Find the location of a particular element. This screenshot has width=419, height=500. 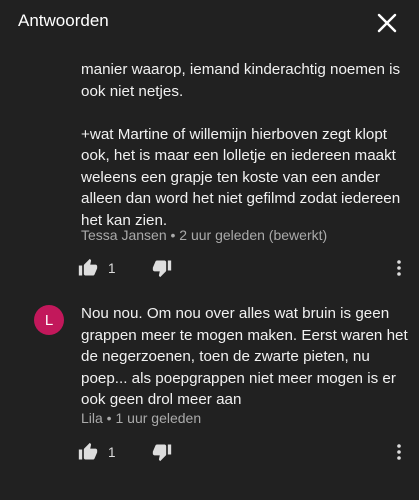

comment-author: Lila is located at coordinates (92, 418).